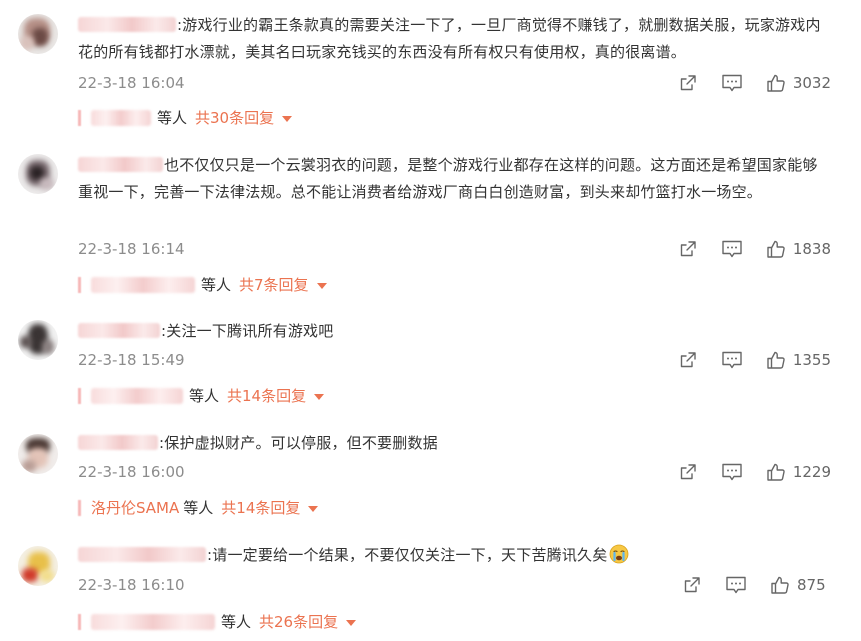 The height and width of the screenshot is (641, 861). Describe the element at coordinates (619, 554) in the screenshot. I see `crying-face-emoji` at that location.